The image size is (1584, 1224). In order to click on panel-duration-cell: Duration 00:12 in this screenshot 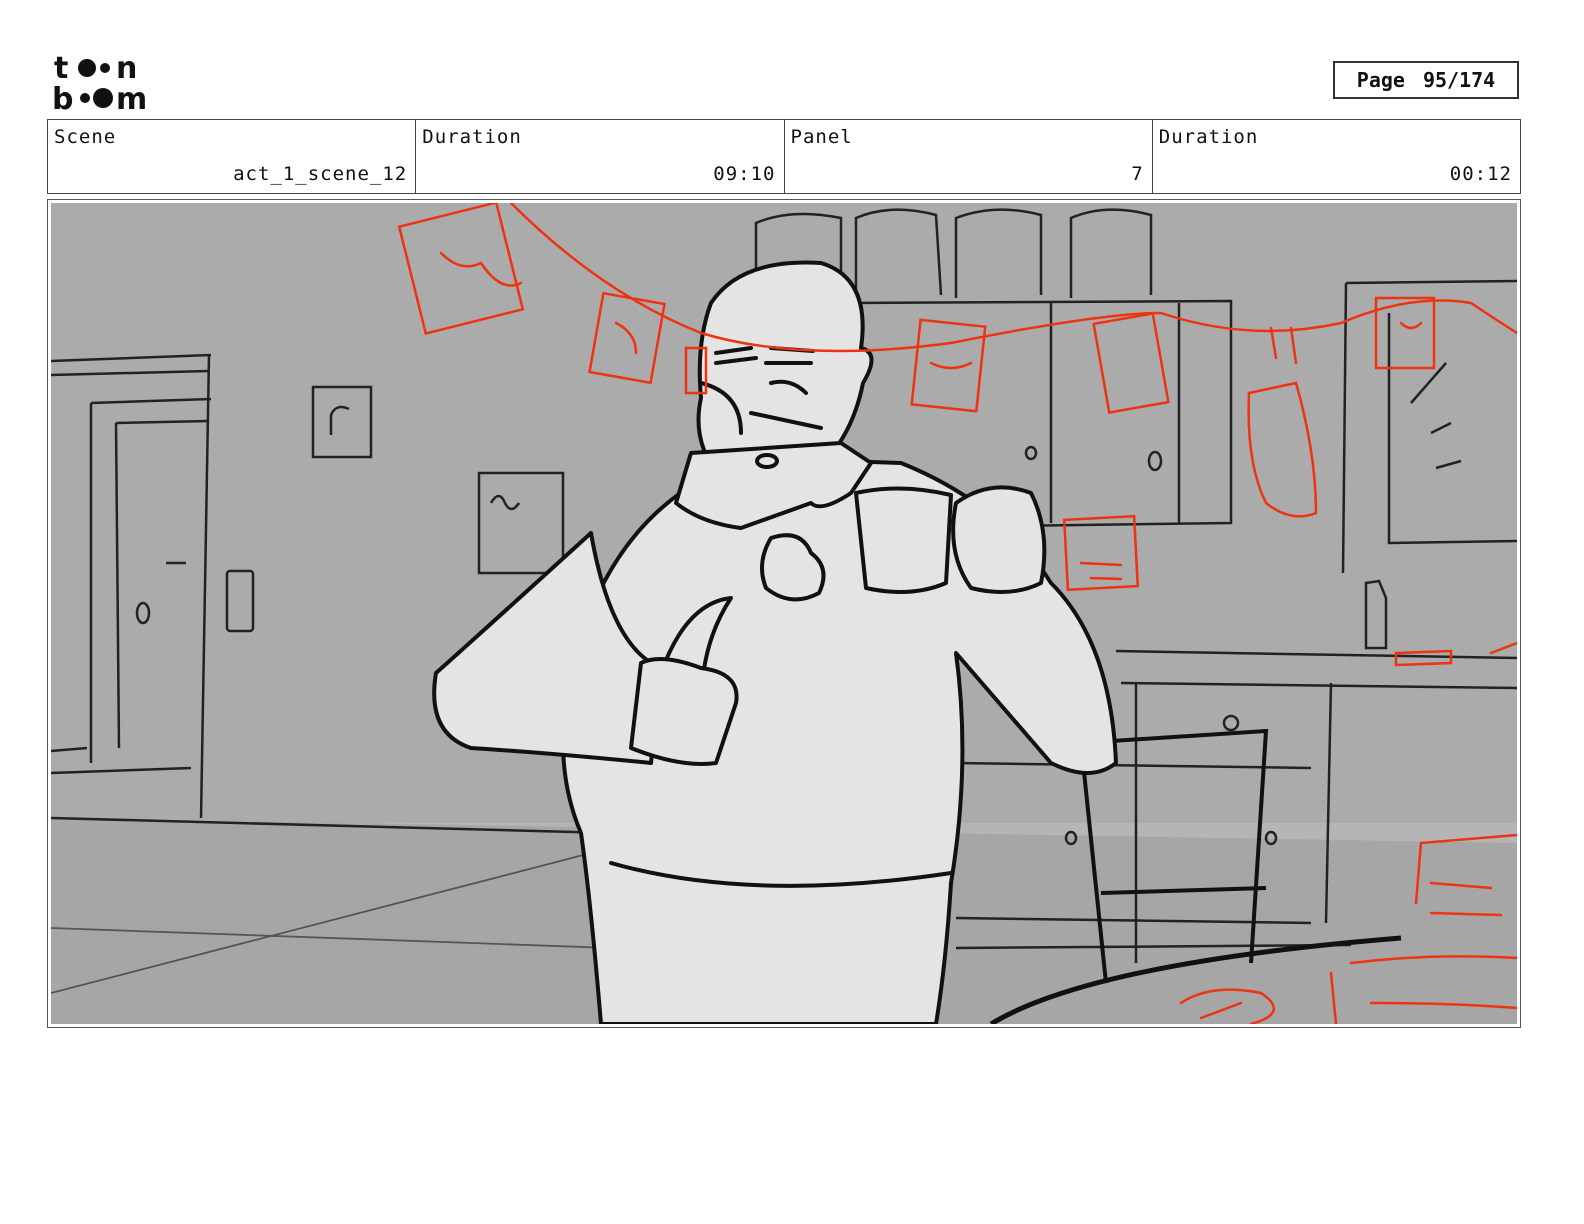, I will do `click(1336, 156)`.